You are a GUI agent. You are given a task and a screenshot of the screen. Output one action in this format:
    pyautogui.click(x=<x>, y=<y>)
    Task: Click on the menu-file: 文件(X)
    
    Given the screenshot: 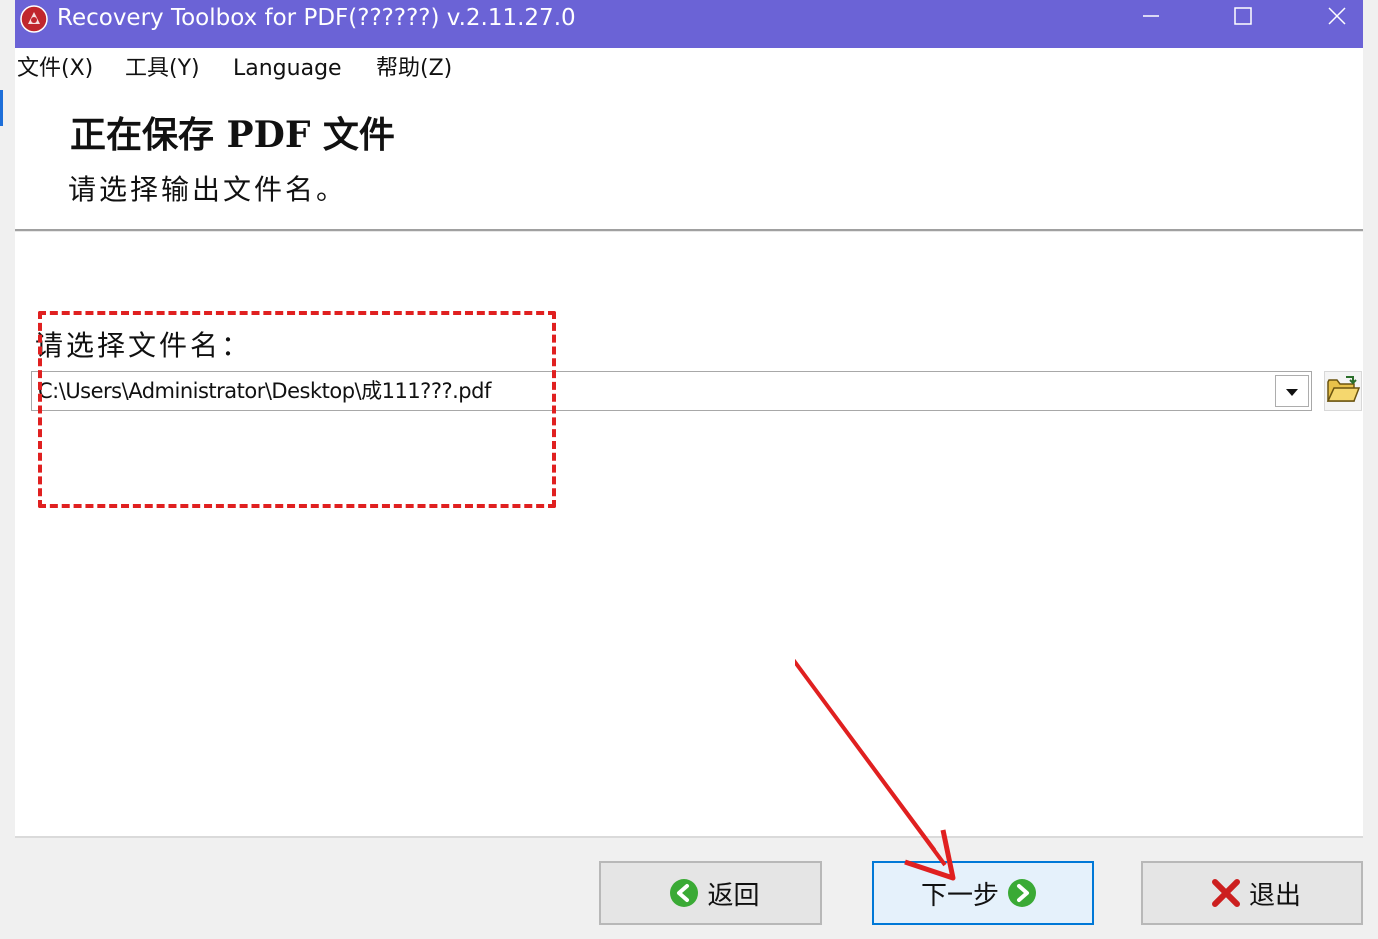 What is the action you would take?
    pyautogui.click(x=55, y=69)
    